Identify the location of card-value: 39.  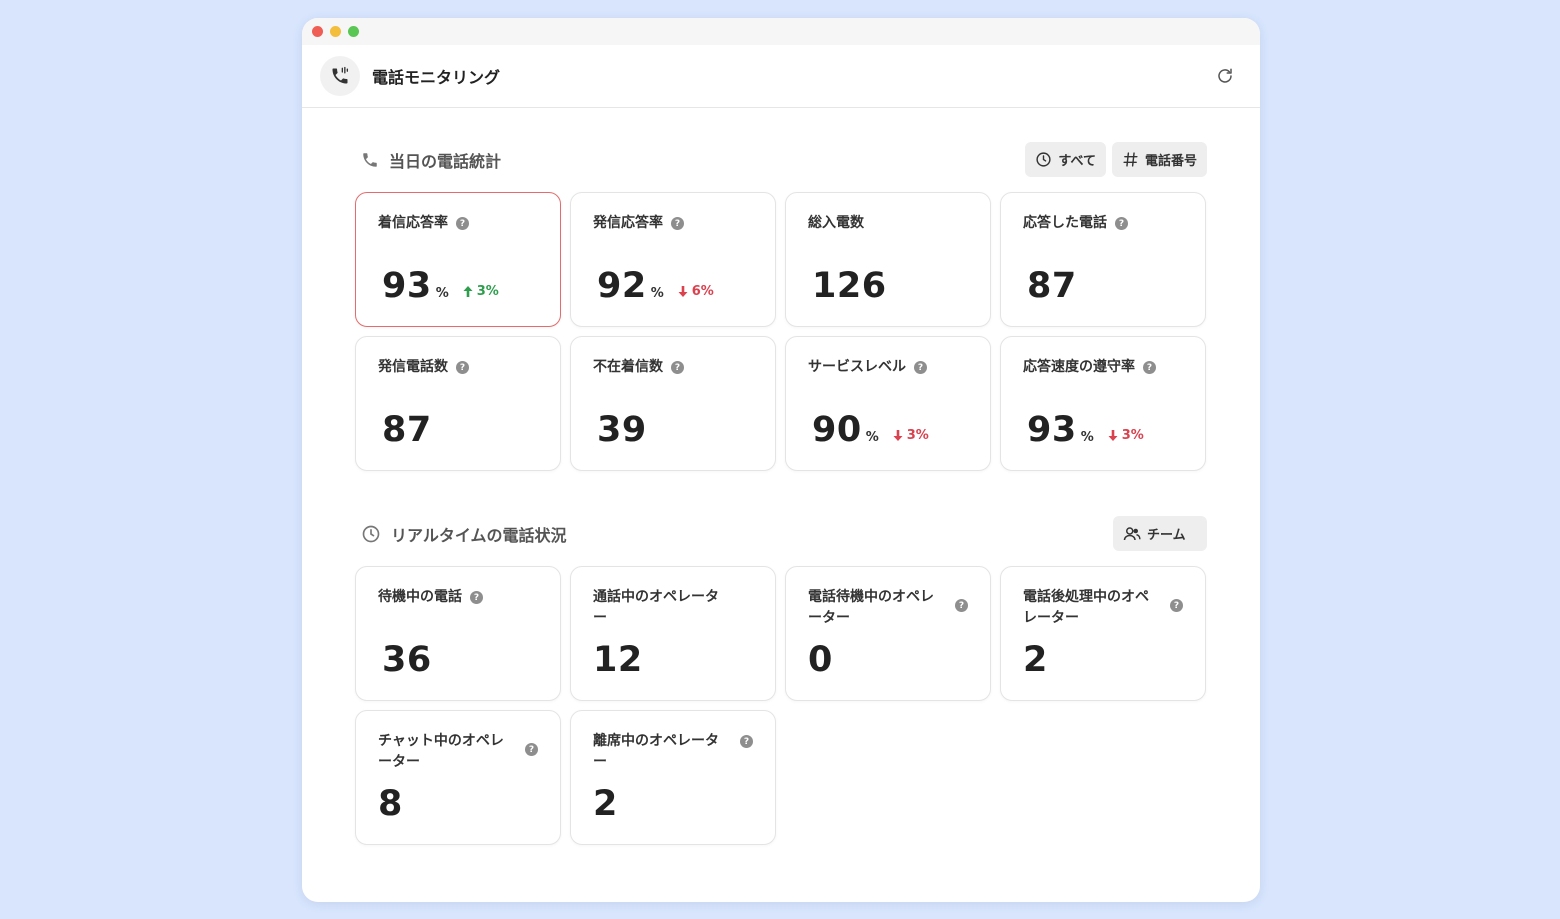
(622, 430).